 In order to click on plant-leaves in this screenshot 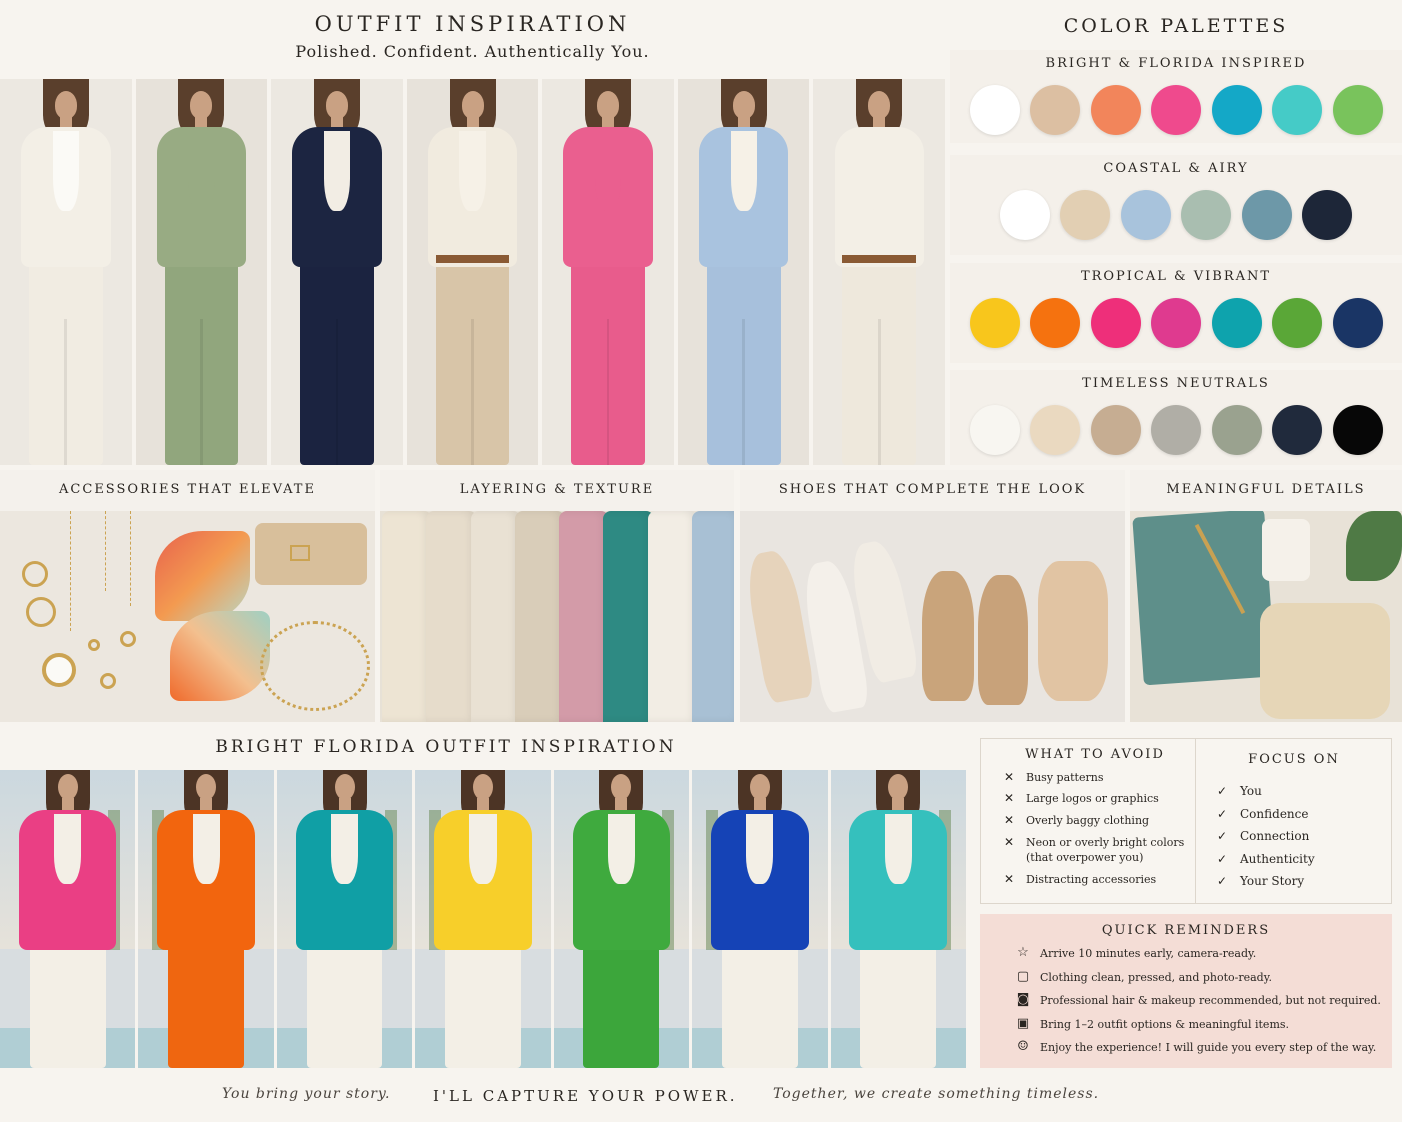, I will do `click(1374, 546)`.